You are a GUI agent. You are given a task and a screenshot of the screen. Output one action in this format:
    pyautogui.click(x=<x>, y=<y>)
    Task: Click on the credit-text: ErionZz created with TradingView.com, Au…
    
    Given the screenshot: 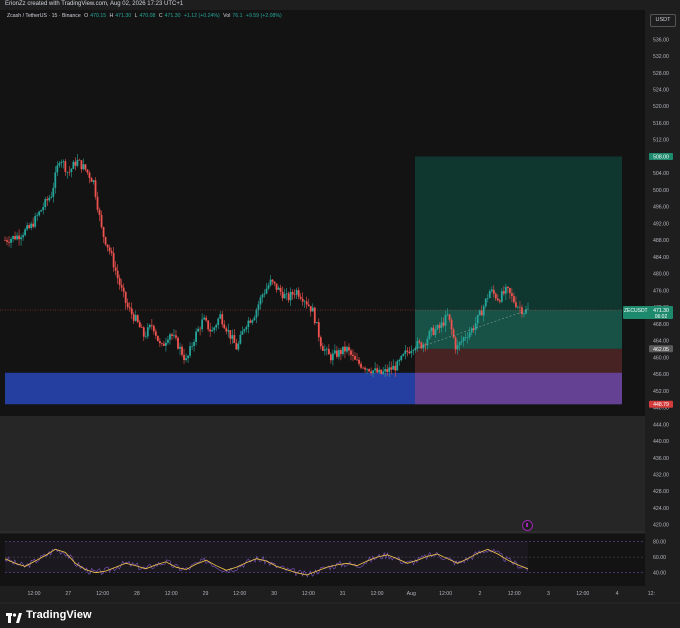 What is the action you would take?
    pyautogui.click(x=94, y=4)
    